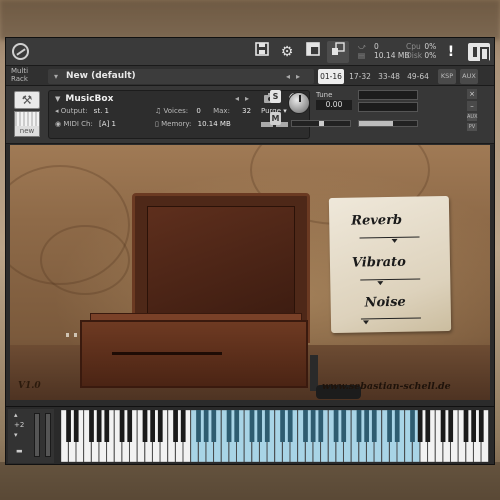 Image resolution: width=500 pixels, height=500 pixels. I want to click on octave-value: +2, so click(19, 425).